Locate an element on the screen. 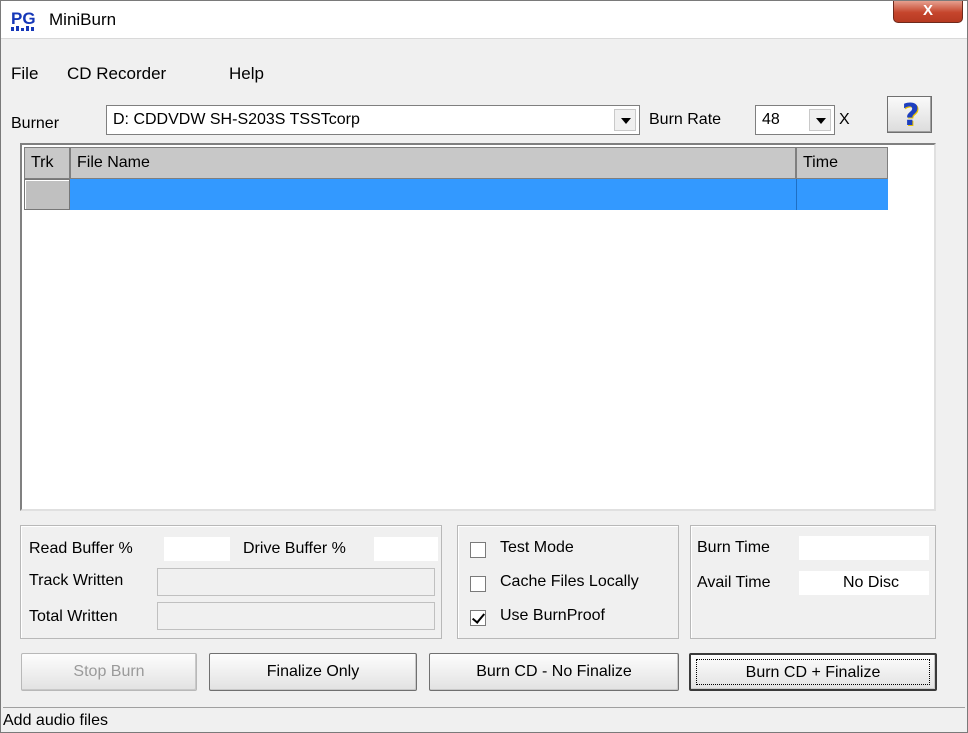 The image size is (968, 733). burn-time-label: Burn Time is located at coordinates (733, 547).